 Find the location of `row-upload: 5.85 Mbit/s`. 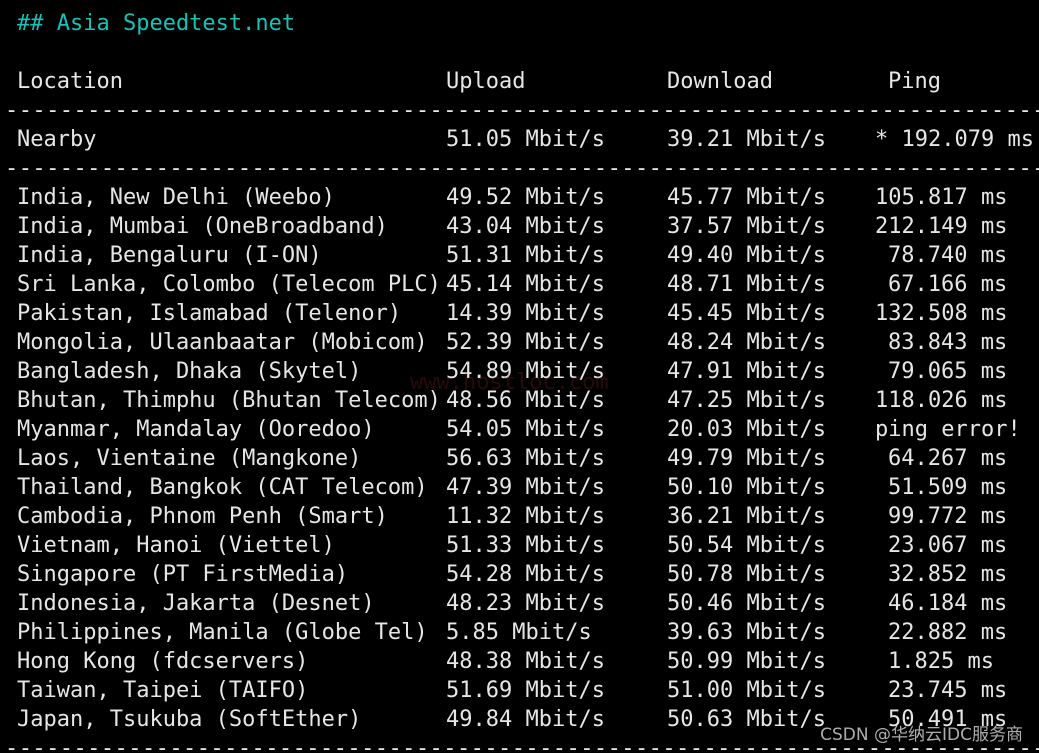

row-upload: 5.85 Mbit/s is located at coordinates (519, 632).